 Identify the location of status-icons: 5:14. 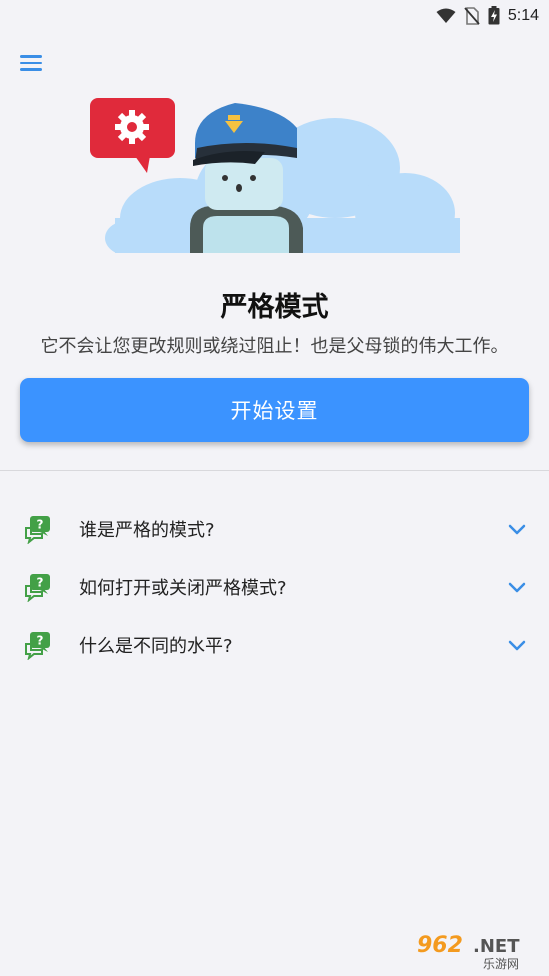
(487, 15).